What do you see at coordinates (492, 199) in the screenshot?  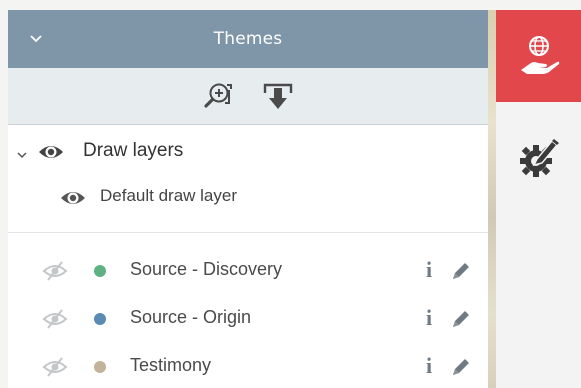 I see `map-background` at bounding box center [492, 199].